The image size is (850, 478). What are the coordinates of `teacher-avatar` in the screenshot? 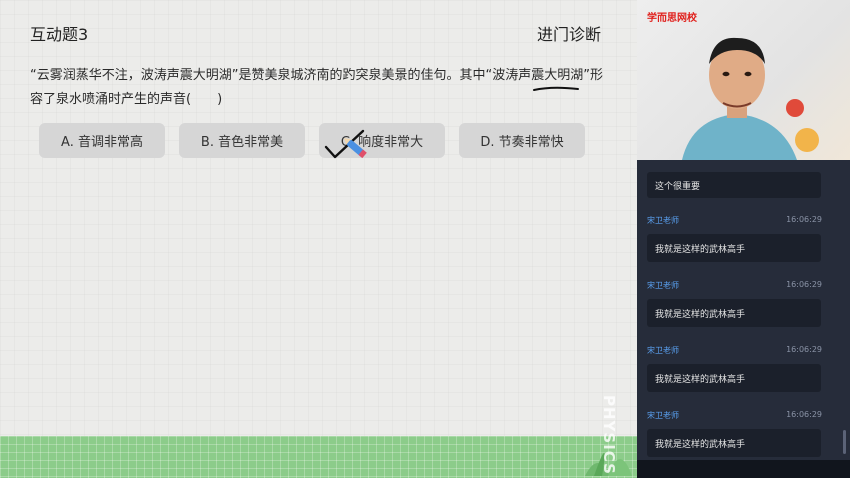 It's located at (750, 98).